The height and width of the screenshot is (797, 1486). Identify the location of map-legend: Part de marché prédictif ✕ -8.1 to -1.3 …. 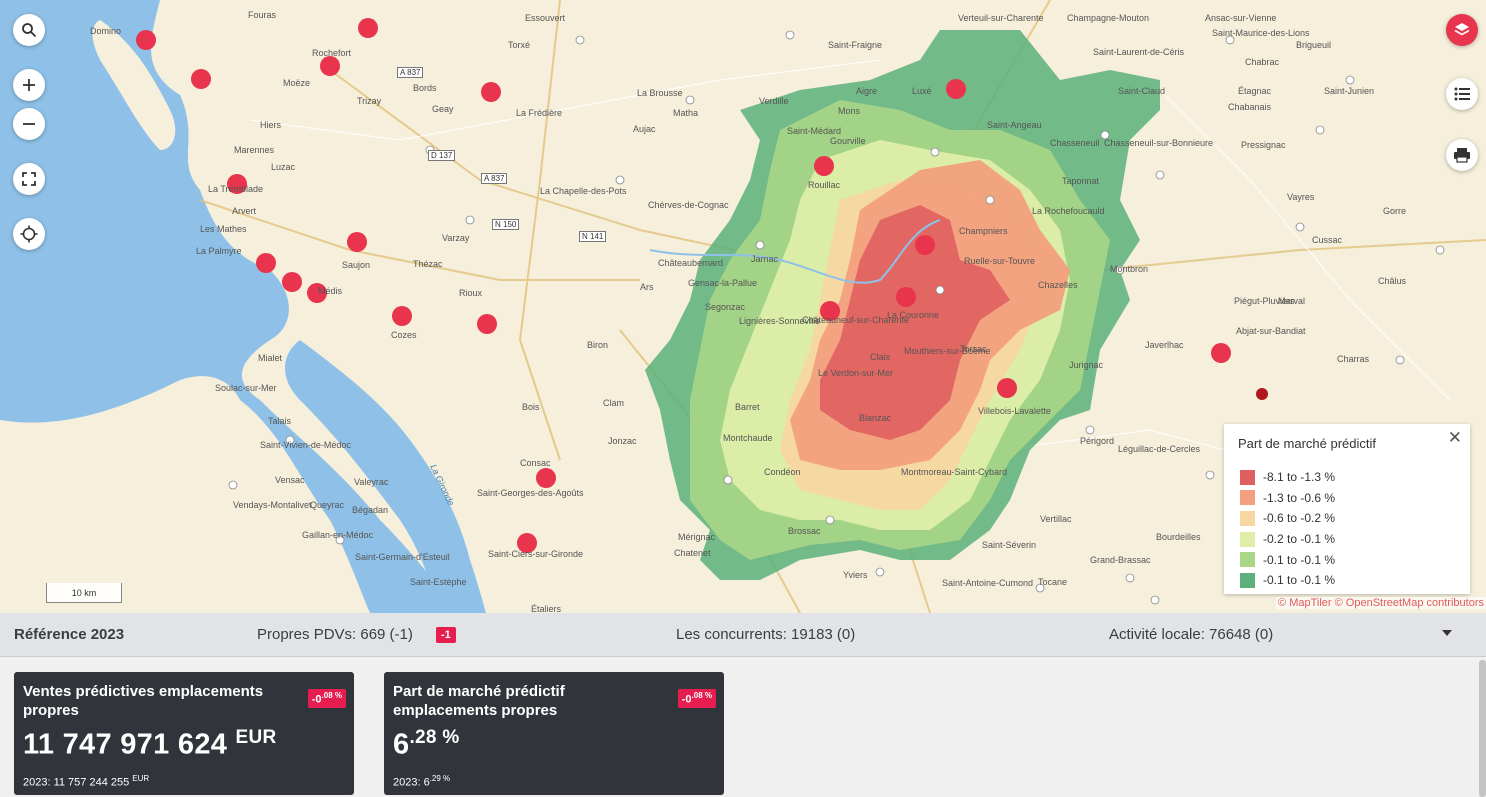
(1347, 509).